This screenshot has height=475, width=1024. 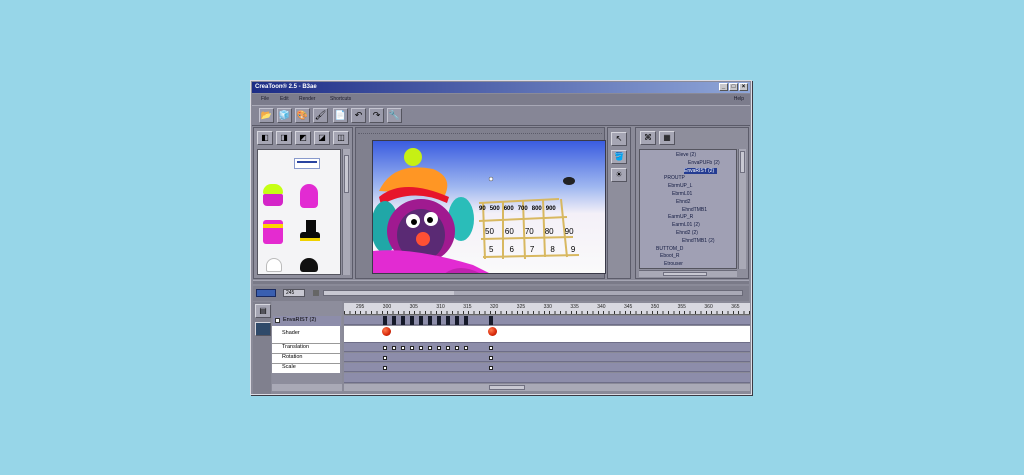 I want to click on maximize-button: □, so click(x=733, y=87).